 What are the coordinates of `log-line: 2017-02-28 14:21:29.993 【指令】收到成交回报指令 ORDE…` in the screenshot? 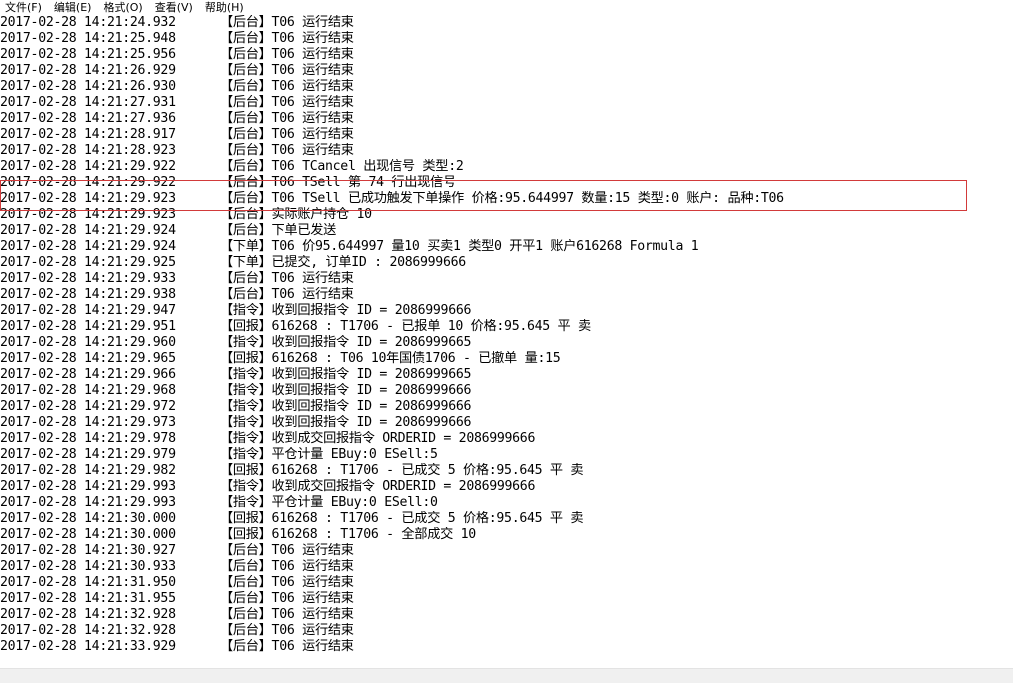 It's located at (506, 487).